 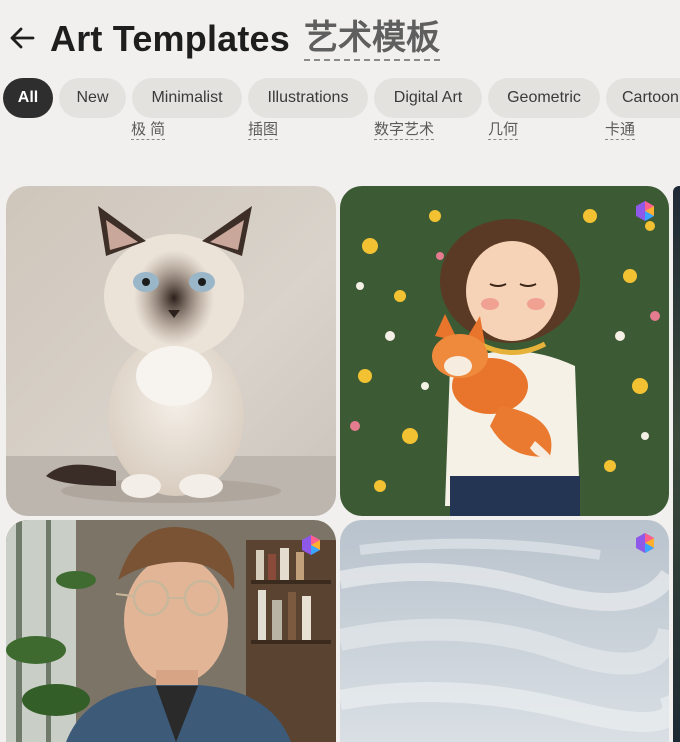 I want to click on template-card-man-with-glasses, so click(x=171, y=631).